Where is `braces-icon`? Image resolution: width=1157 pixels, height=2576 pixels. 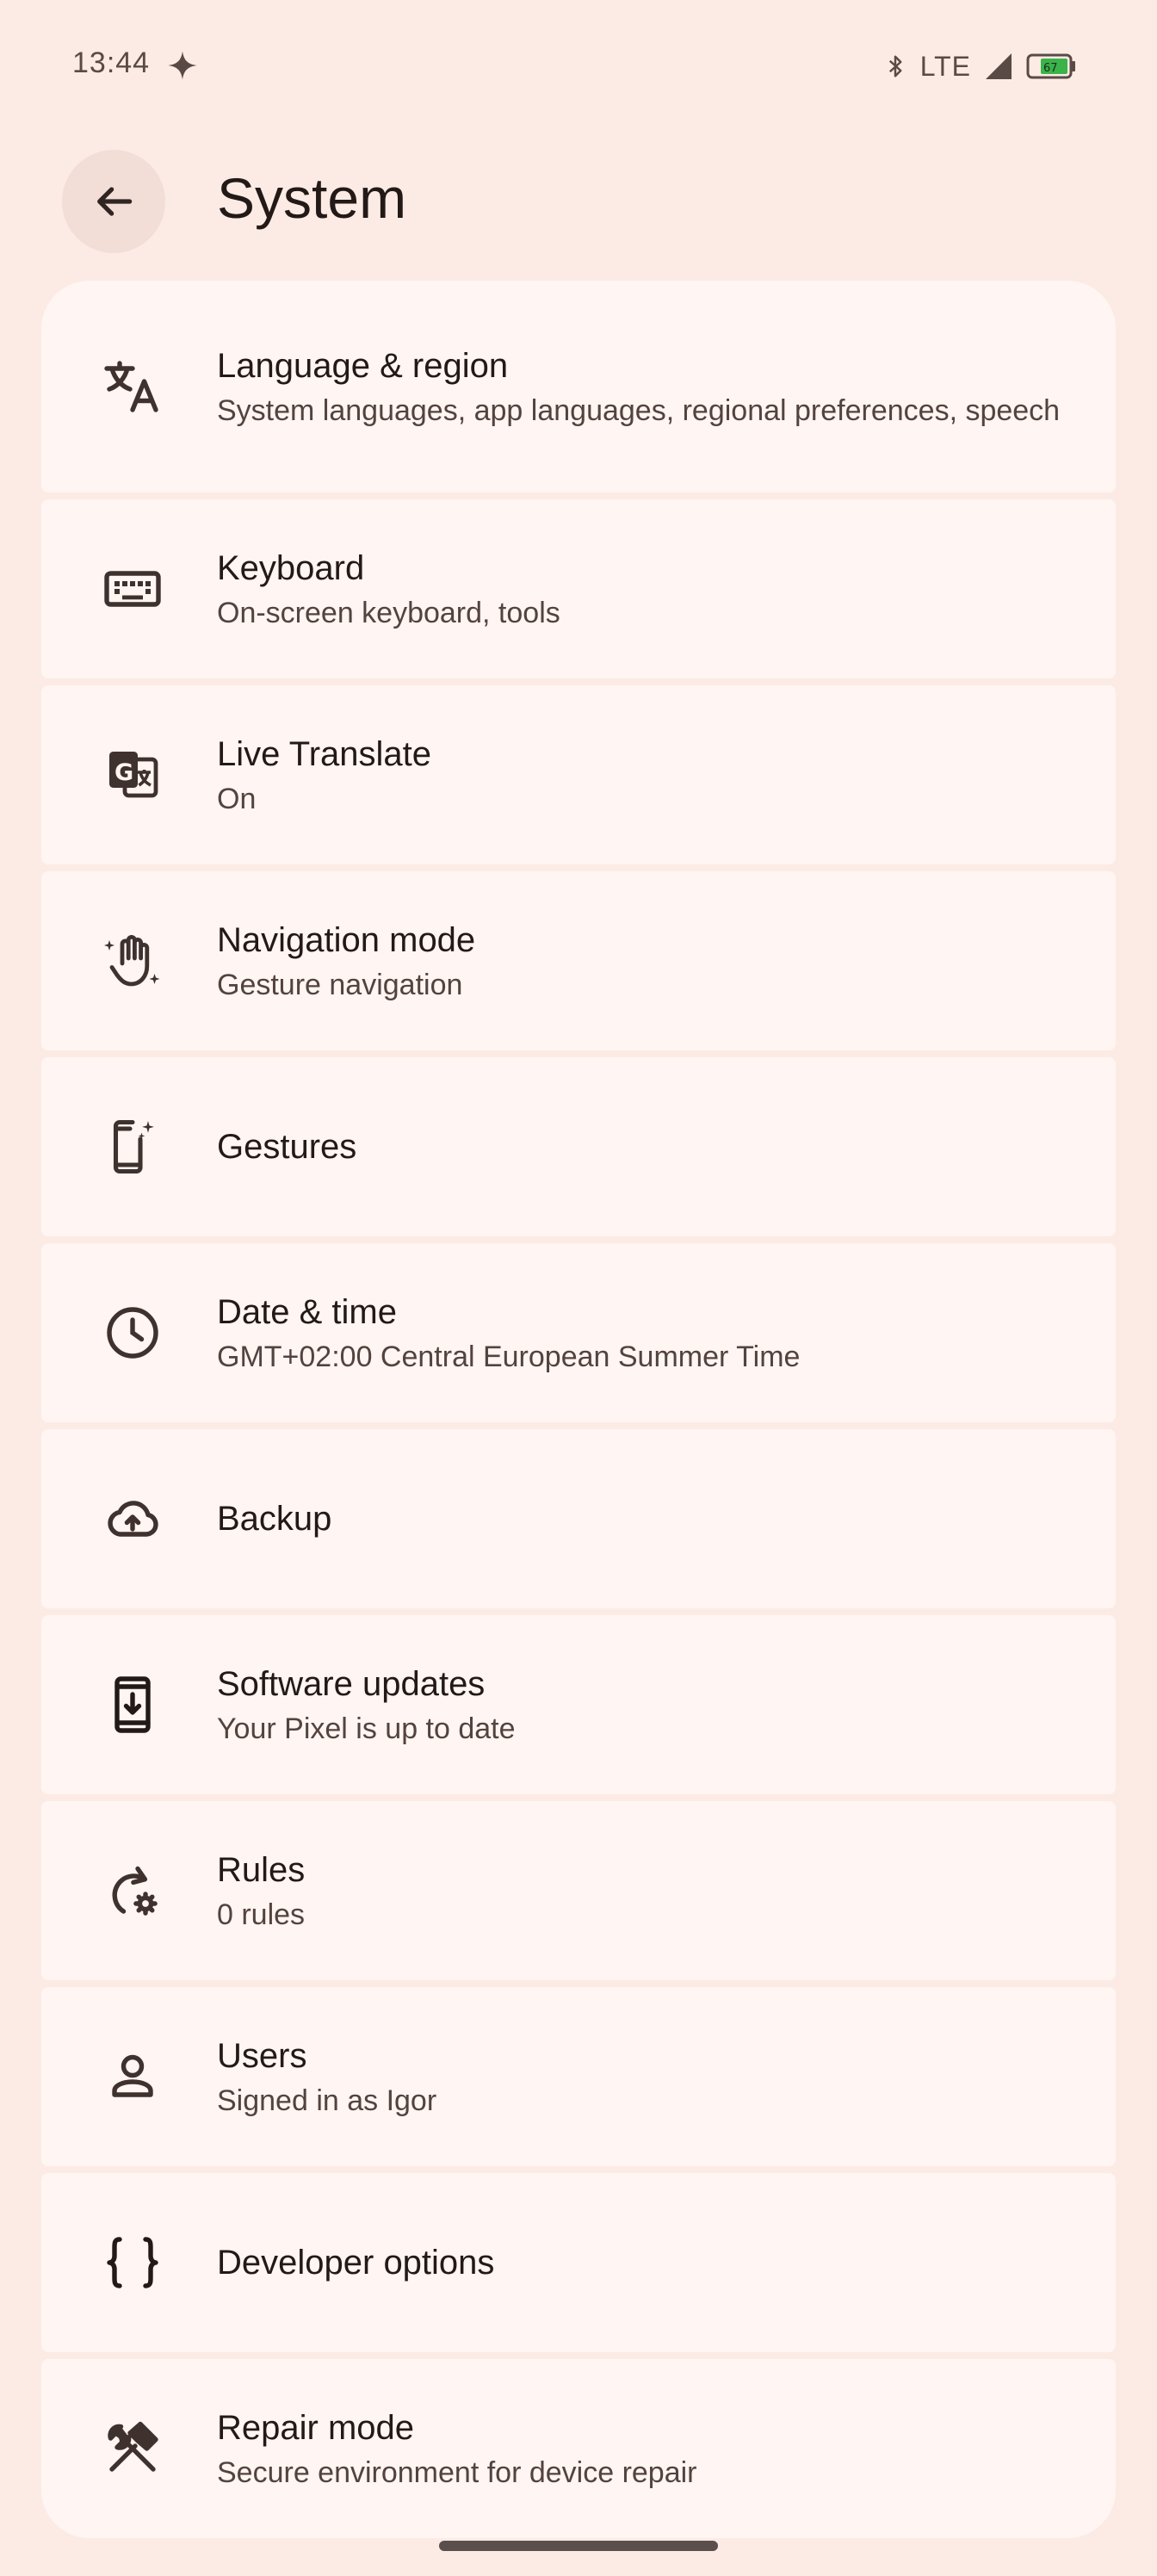
braces-icon is located at coordinates (133, 2263).